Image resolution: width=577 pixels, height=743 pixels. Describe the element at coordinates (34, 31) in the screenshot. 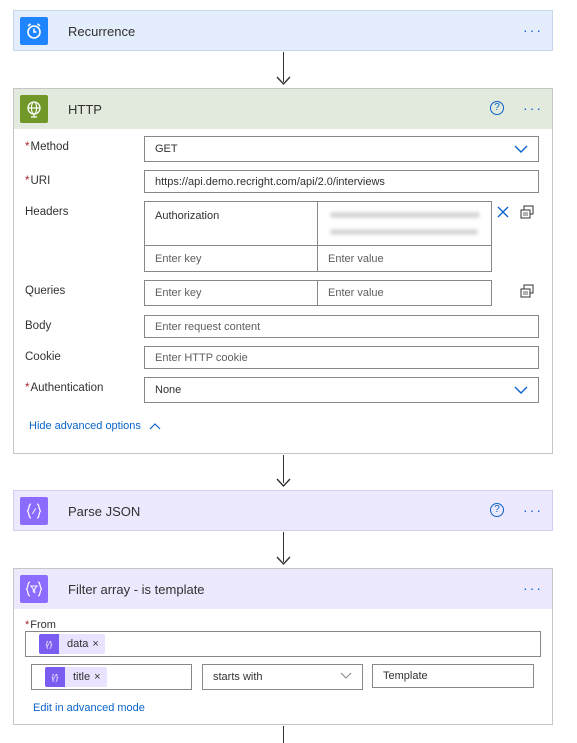

I see `alarm-clock-icon` at that location.